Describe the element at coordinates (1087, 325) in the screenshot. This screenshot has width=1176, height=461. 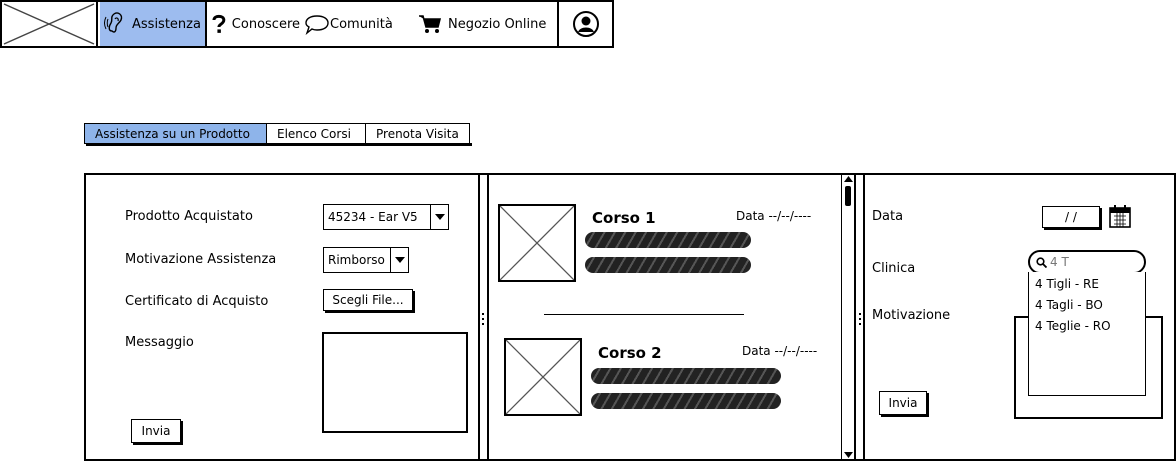
I see `clinic-option: 4 Teglie - RO` at that location.